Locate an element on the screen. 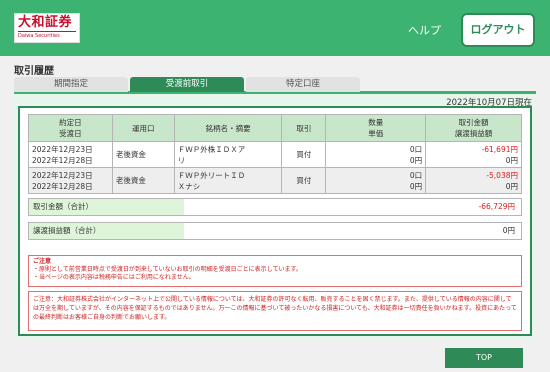 Image resolution: width=550 pixels, height=372 pixels. daiwa-logo: 大和証券 Daiwa Securities is located at coordinates (47, 28).